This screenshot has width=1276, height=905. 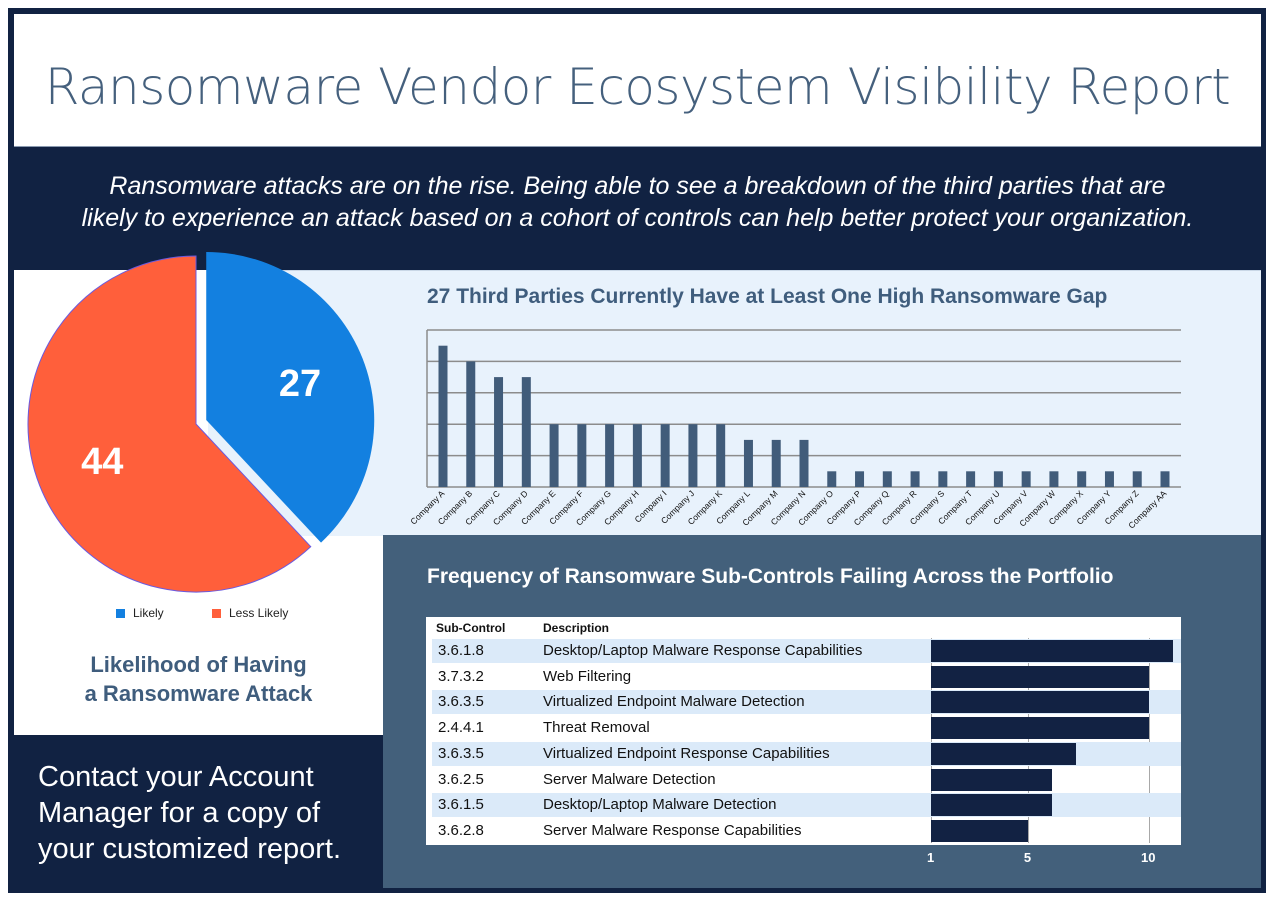 I want to click on bar-company-d, so click(x=526, y=432).